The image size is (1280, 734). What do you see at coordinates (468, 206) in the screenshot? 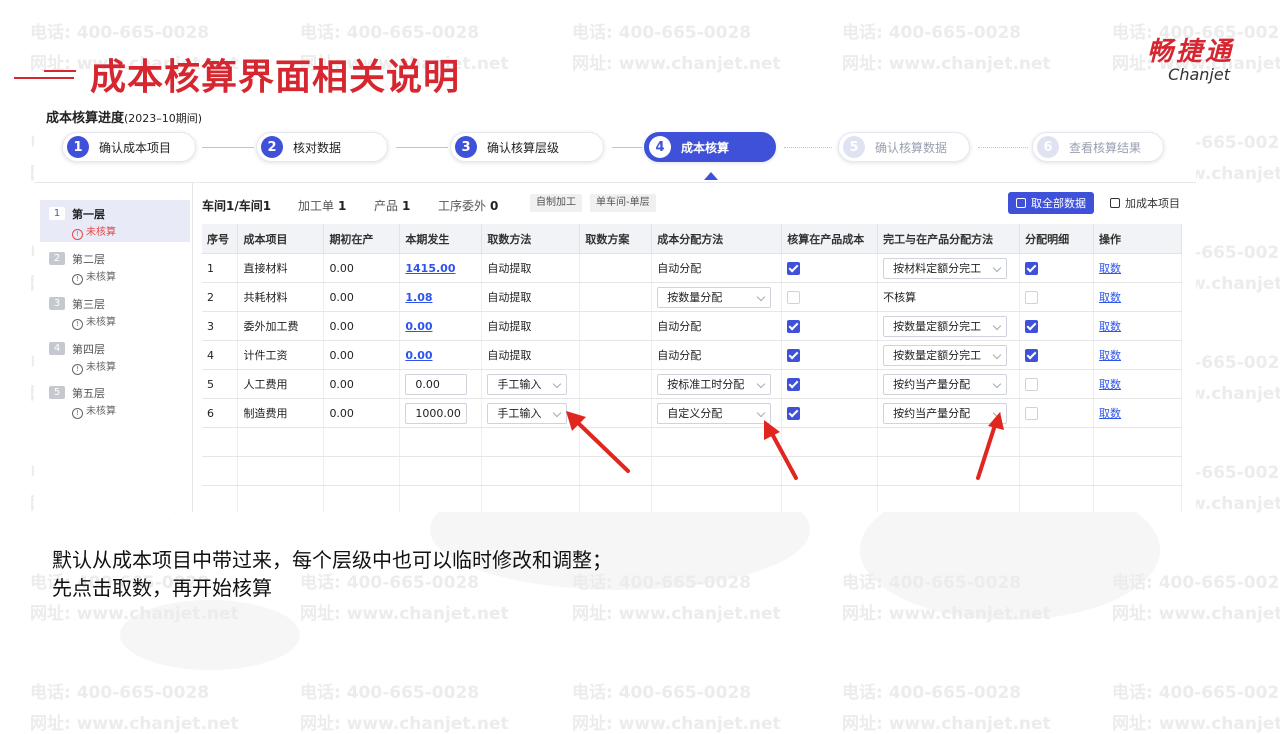
I see `outsourced-count: 工序委外 0` at bounding box center [468, 206].